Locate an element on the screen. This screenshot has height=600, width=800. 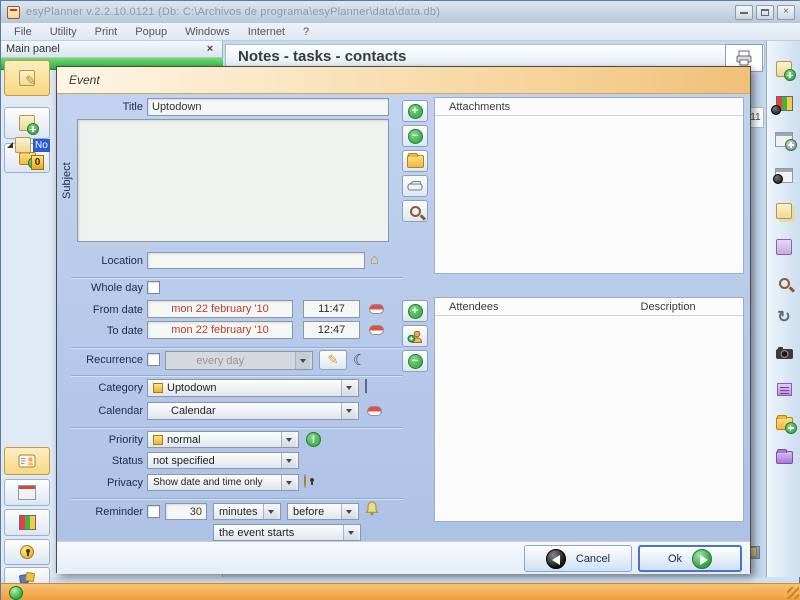
menu-utility: Utility is located at coordinates (63, 32).